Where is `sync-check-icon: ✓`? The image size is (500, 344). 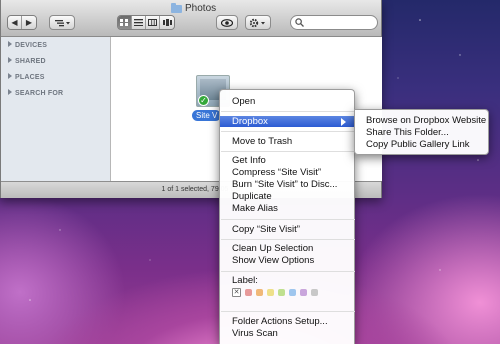
sync-check-icon: ✓ is located at coordinates (203, 100).